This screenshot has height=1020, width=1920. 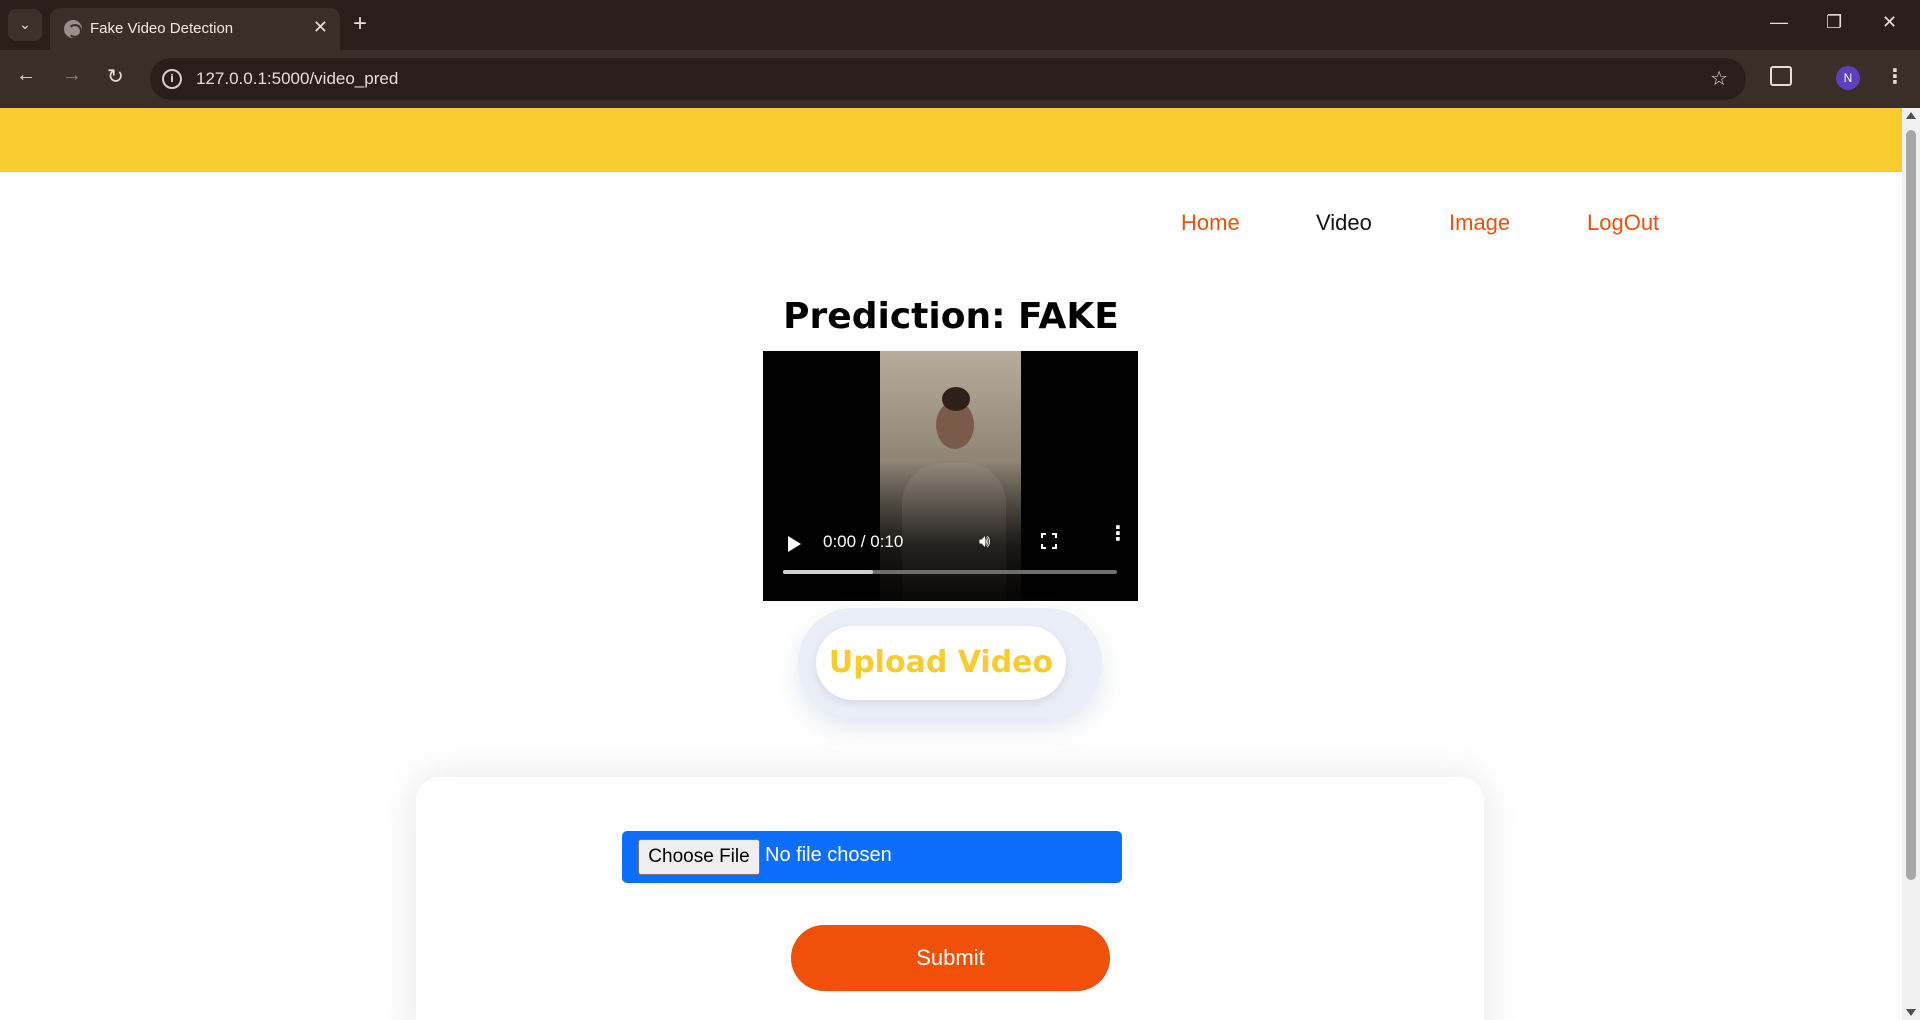 I want to click on minimize-icon: —, so click(x=1779, y=22).